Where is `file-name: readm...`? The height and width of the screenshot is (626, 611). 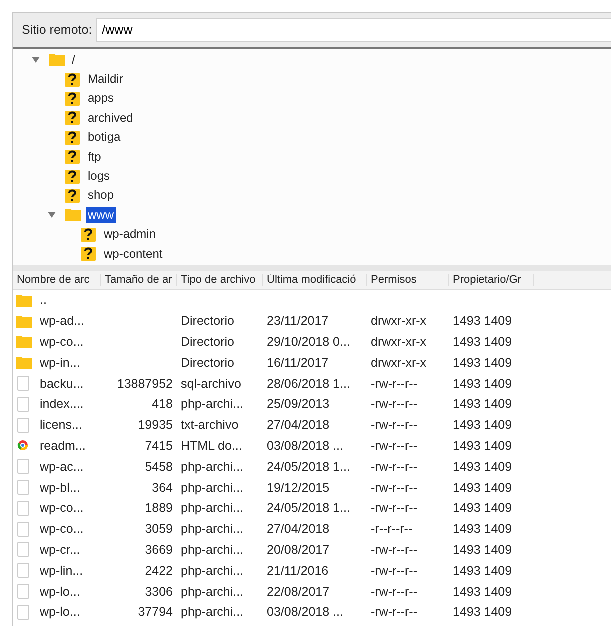
file-name: readm... is located at coordinates (63, 445).